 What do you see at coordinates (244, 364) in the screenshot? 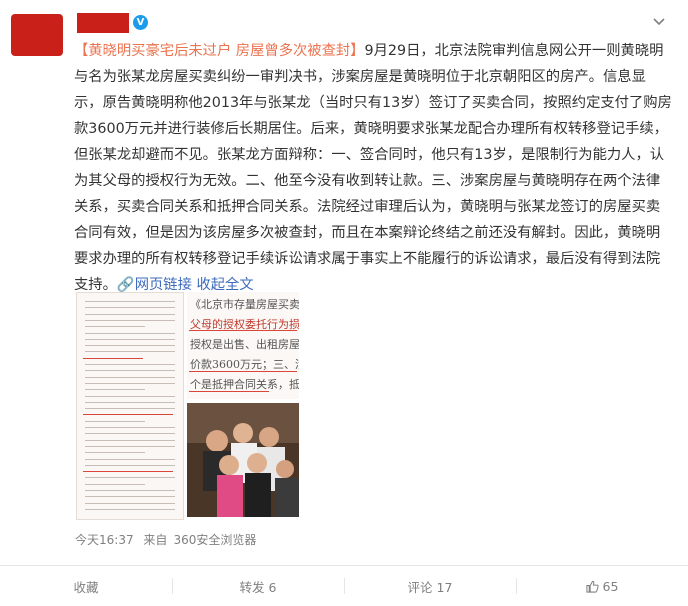
I see `clip-line: 价款3600万元；三、涉` at bounding box center [244, 364].